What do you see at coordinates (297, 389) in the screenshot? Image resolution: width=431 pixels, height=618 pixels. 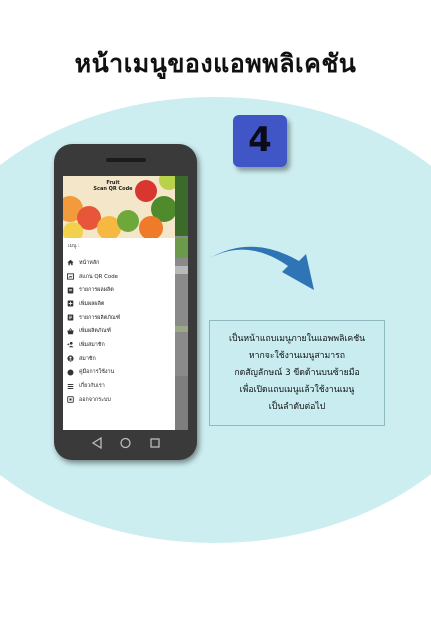 I see `instruction-line: เพื่อเปิดแถบเมนูแล้วใช้งานเมนู` at bounding box center [297, 389].